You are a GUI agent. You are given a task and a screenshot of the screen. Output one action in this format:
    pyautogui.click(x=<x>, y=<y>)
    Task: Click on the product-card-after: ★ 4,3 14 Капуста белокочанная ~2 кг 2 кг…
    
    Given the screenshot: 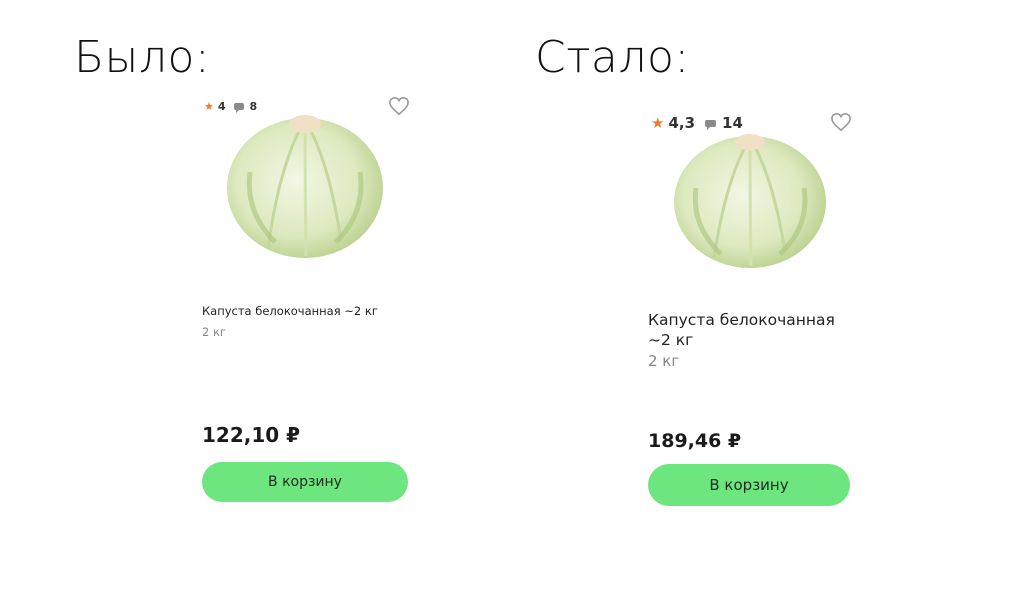 What is the action you would take?
    pyautogui.click(x=748, y=311)
    